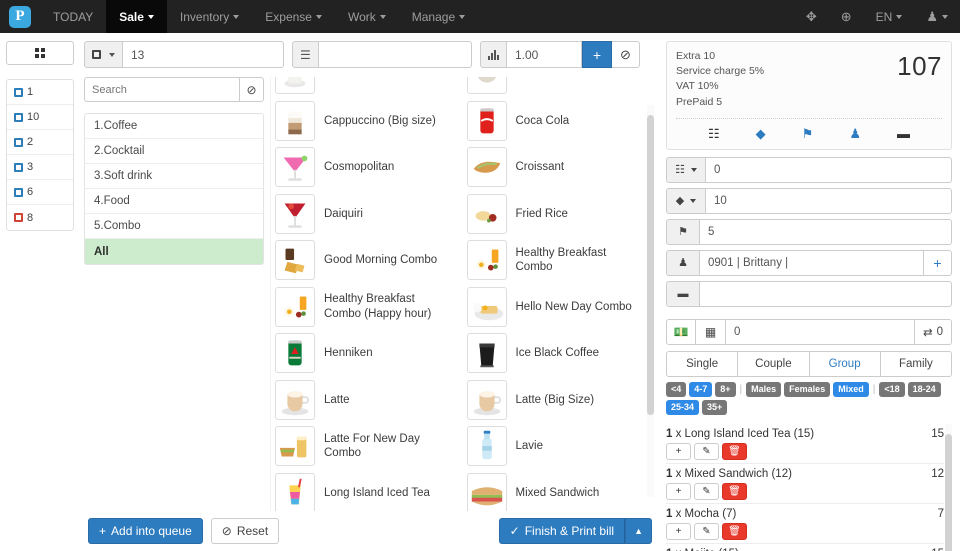 This screenshot has height=551, width=960. I want to click on nav-item-today: TODAY, so click(73, 16).